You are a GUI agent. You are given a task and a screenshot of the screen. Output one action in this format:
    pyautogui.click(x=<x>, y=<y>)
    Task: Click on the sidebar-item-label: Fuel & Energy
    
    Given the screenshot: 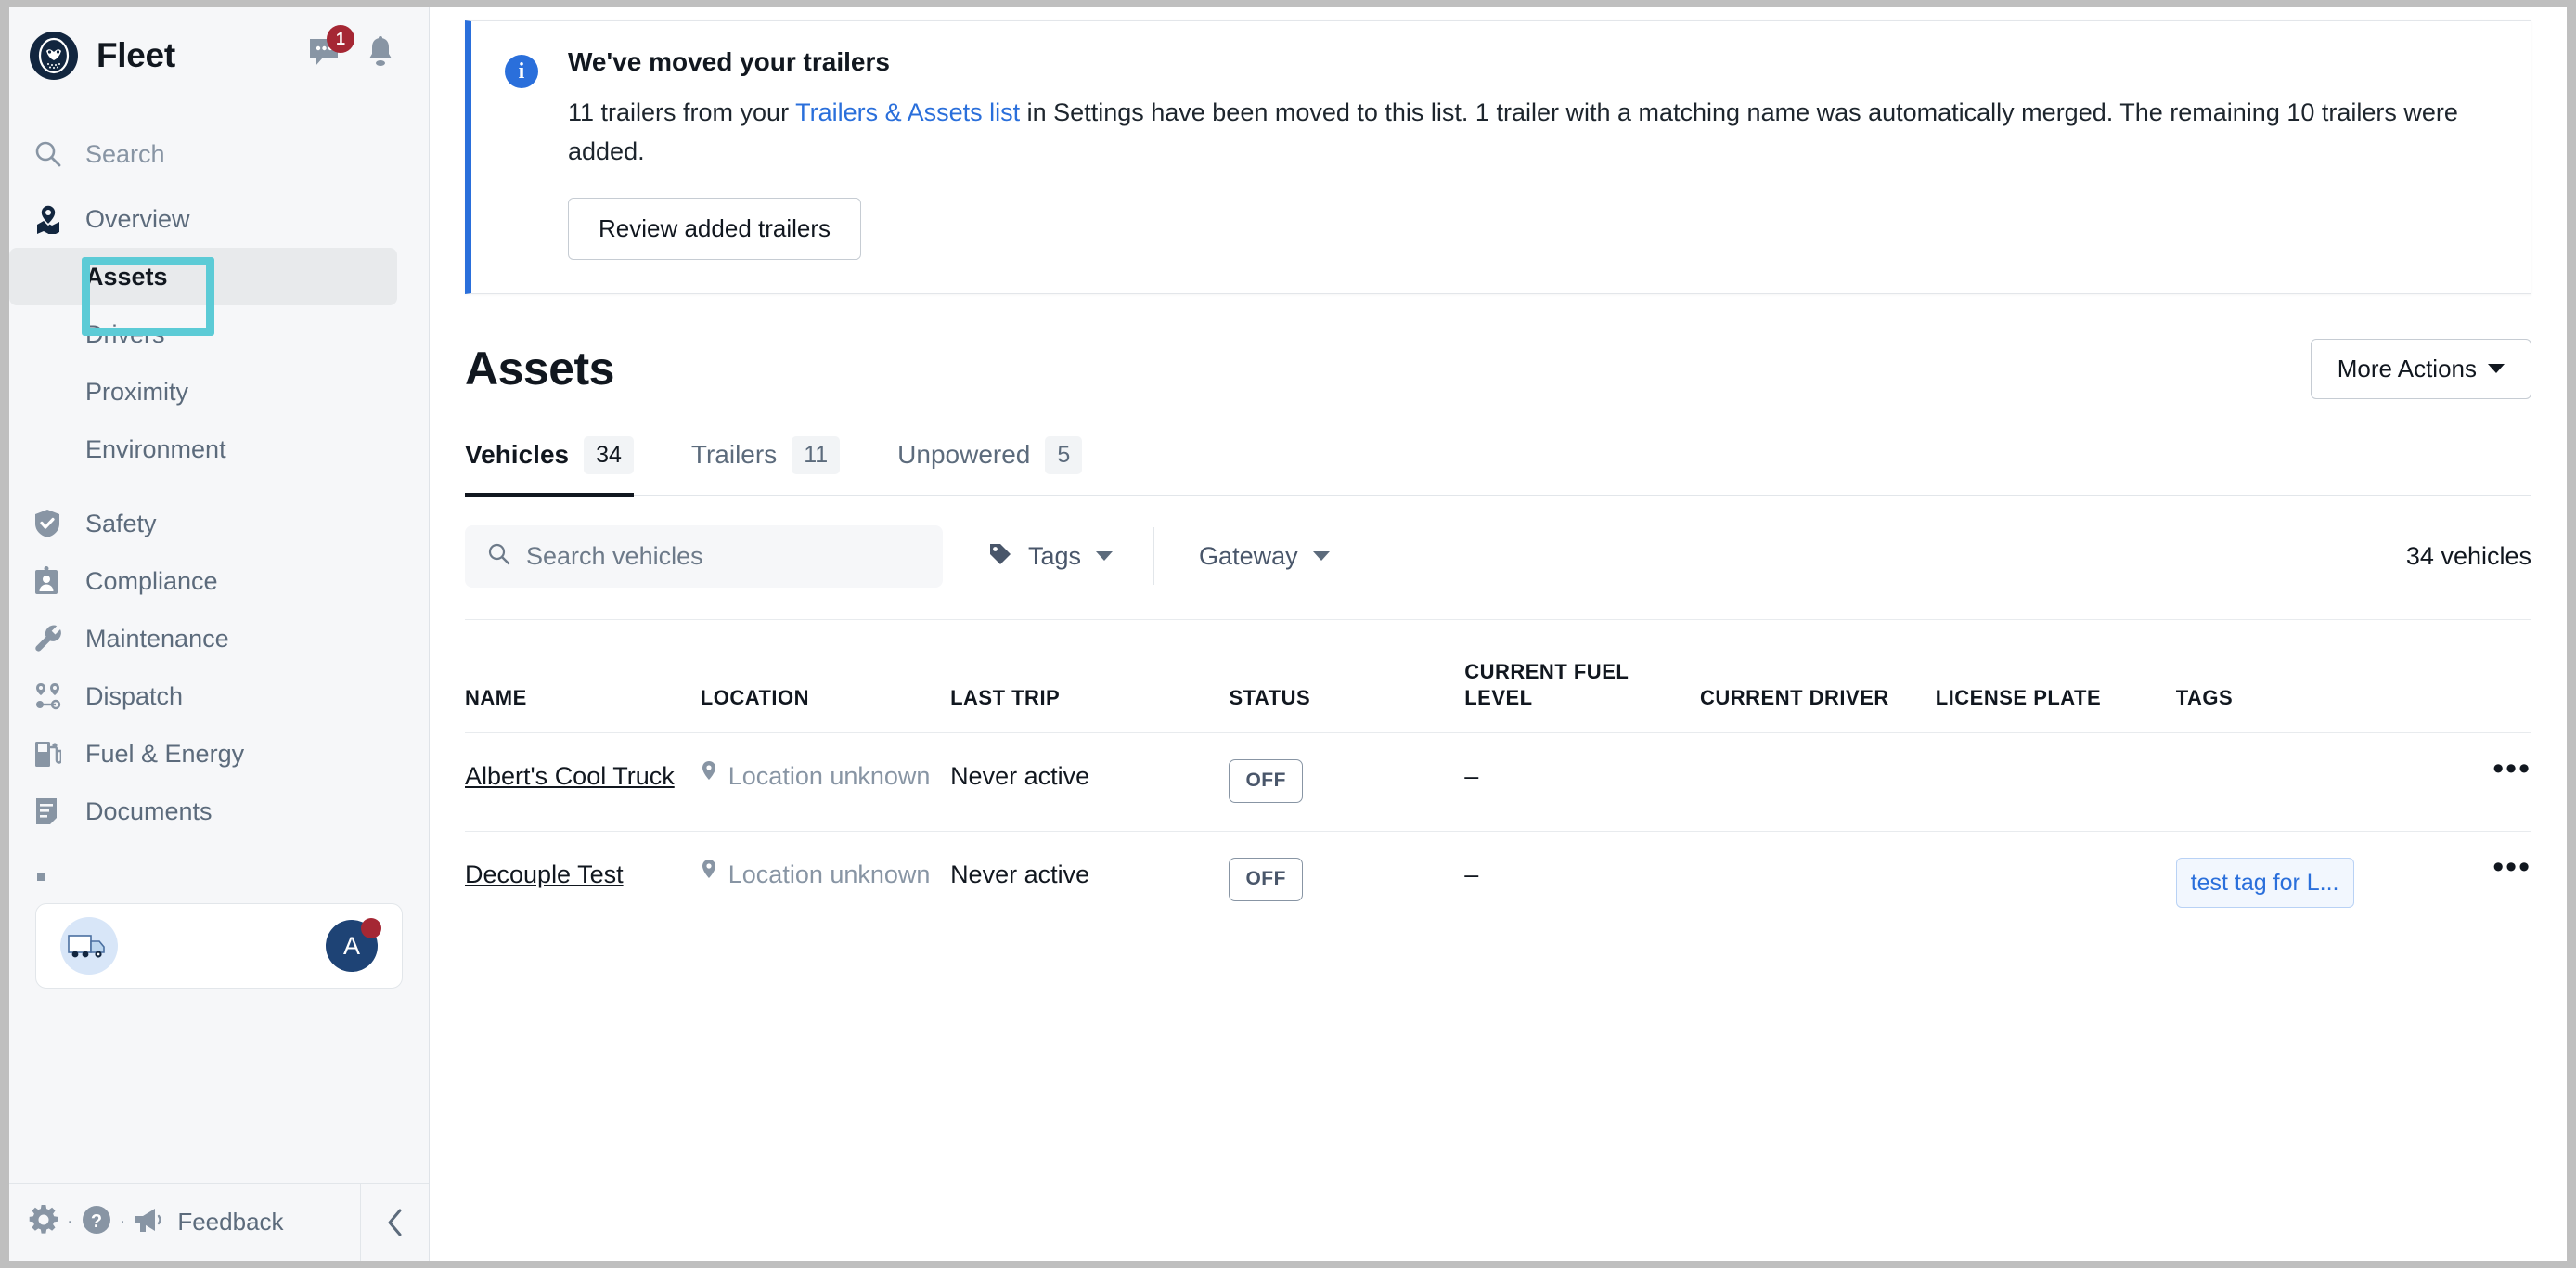 What is the action you would take?
    pyautogui.click(x=165, y=753)
    